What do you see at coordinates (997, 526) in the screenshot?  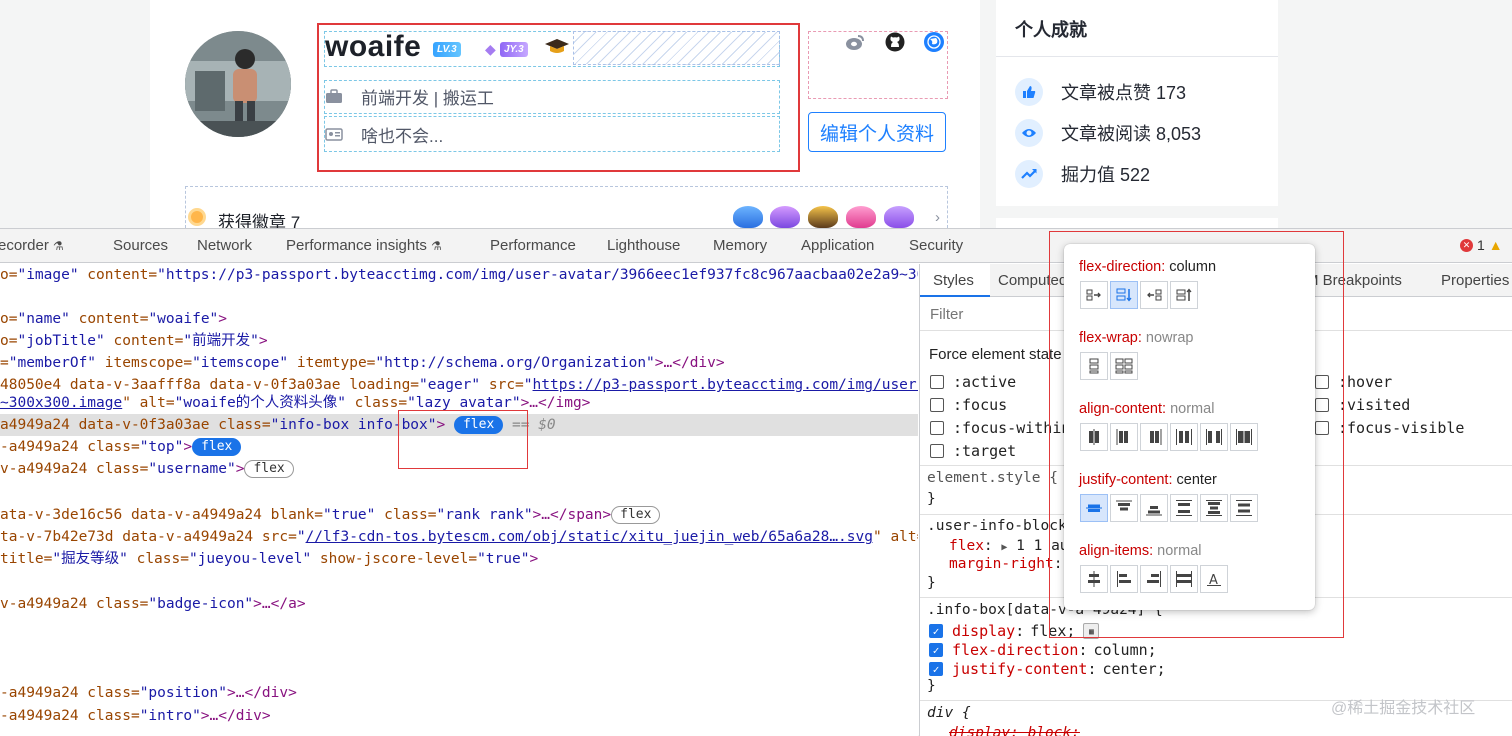 I see `rule-selector: .user-info-block` at bounding box center [997, 526].